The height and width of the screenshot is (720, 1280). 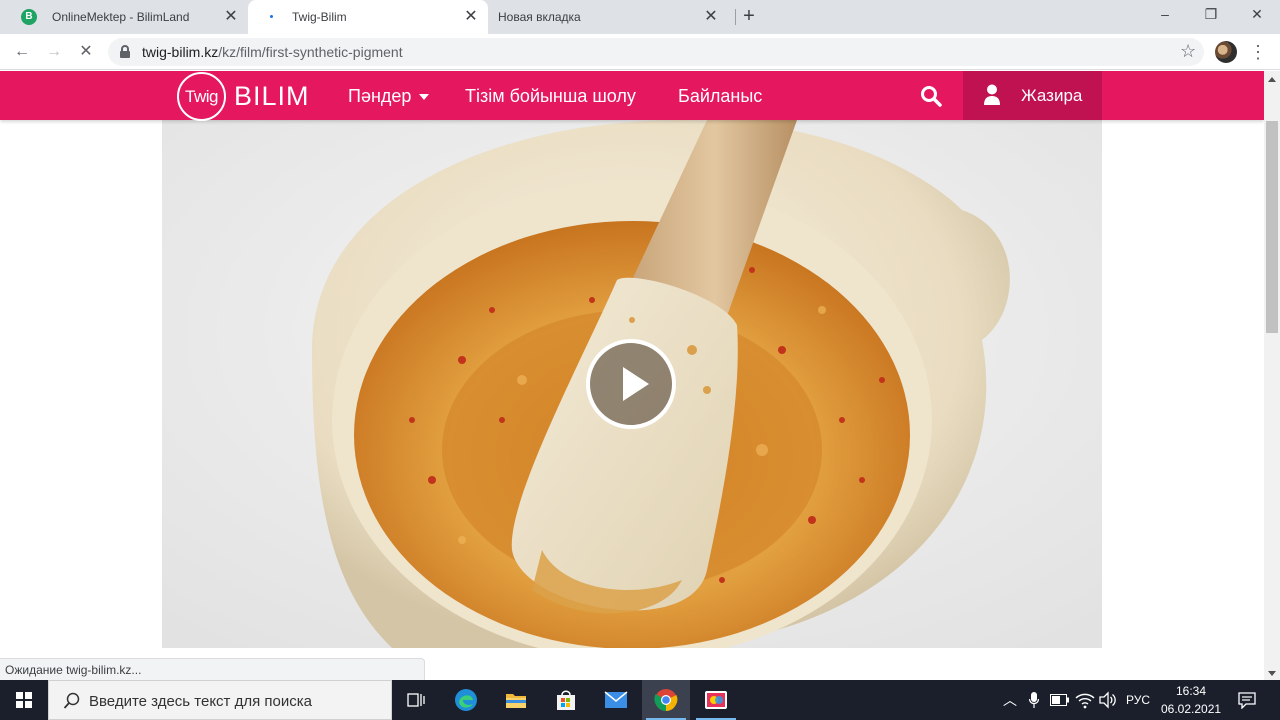 What do you see at coordinates (22, 52) in the screenshot?
I see `back-button: ←` at bounding box center [22, 52].